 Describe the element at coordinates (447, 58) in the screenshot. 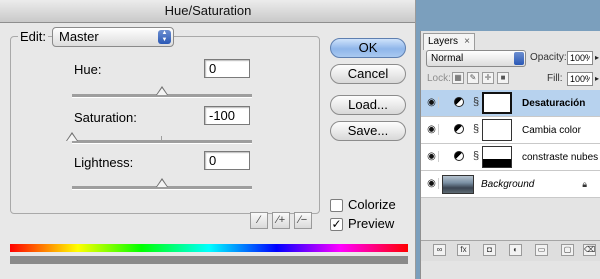

I see `blend-mode-value: Normal` at that location.